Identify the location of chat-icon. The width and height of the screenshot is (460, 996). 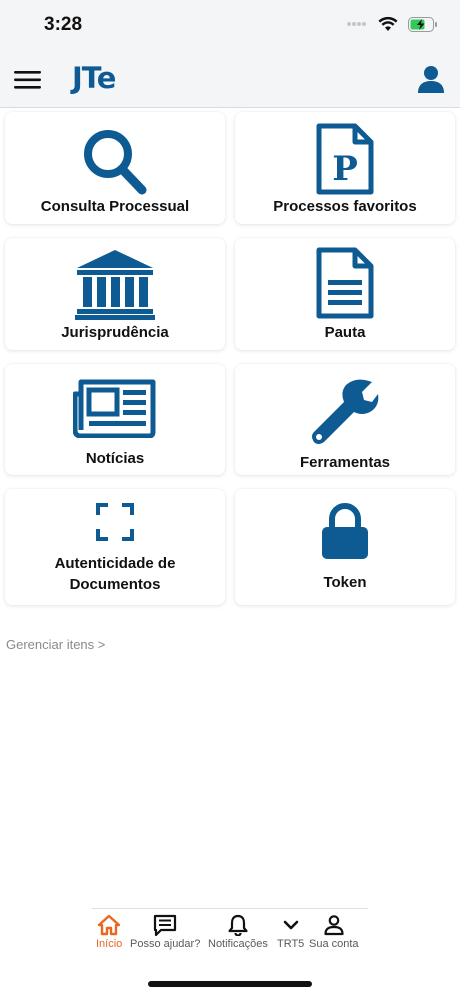
(165, 925).